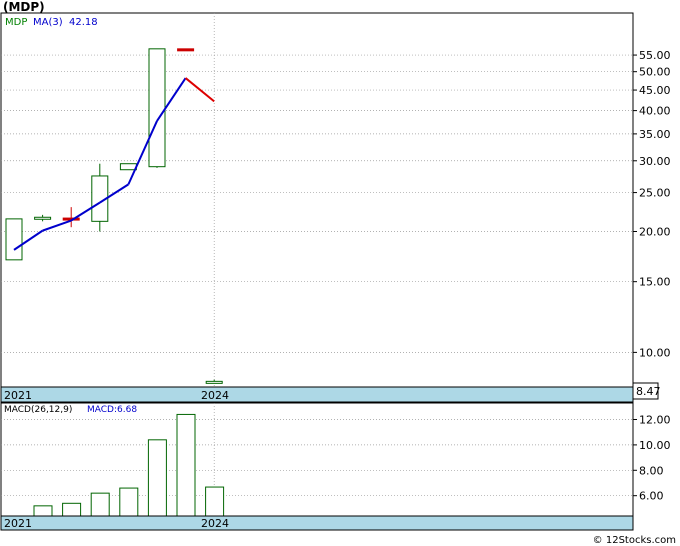  I want to click on legend-ma-label: MA(3), so click(48, 22).